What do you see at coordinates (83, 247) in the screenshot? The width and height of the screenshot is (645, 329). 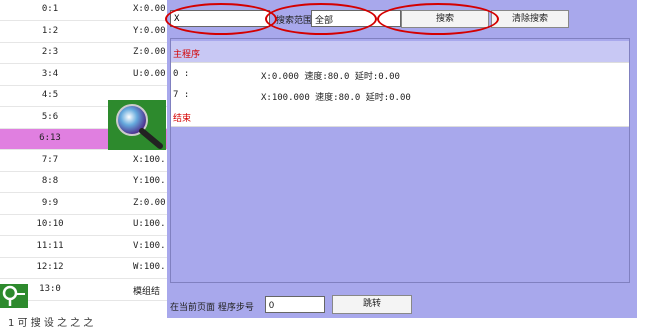 I see `step-row: 11:11 V:100.` at bounding box center [83, 247].